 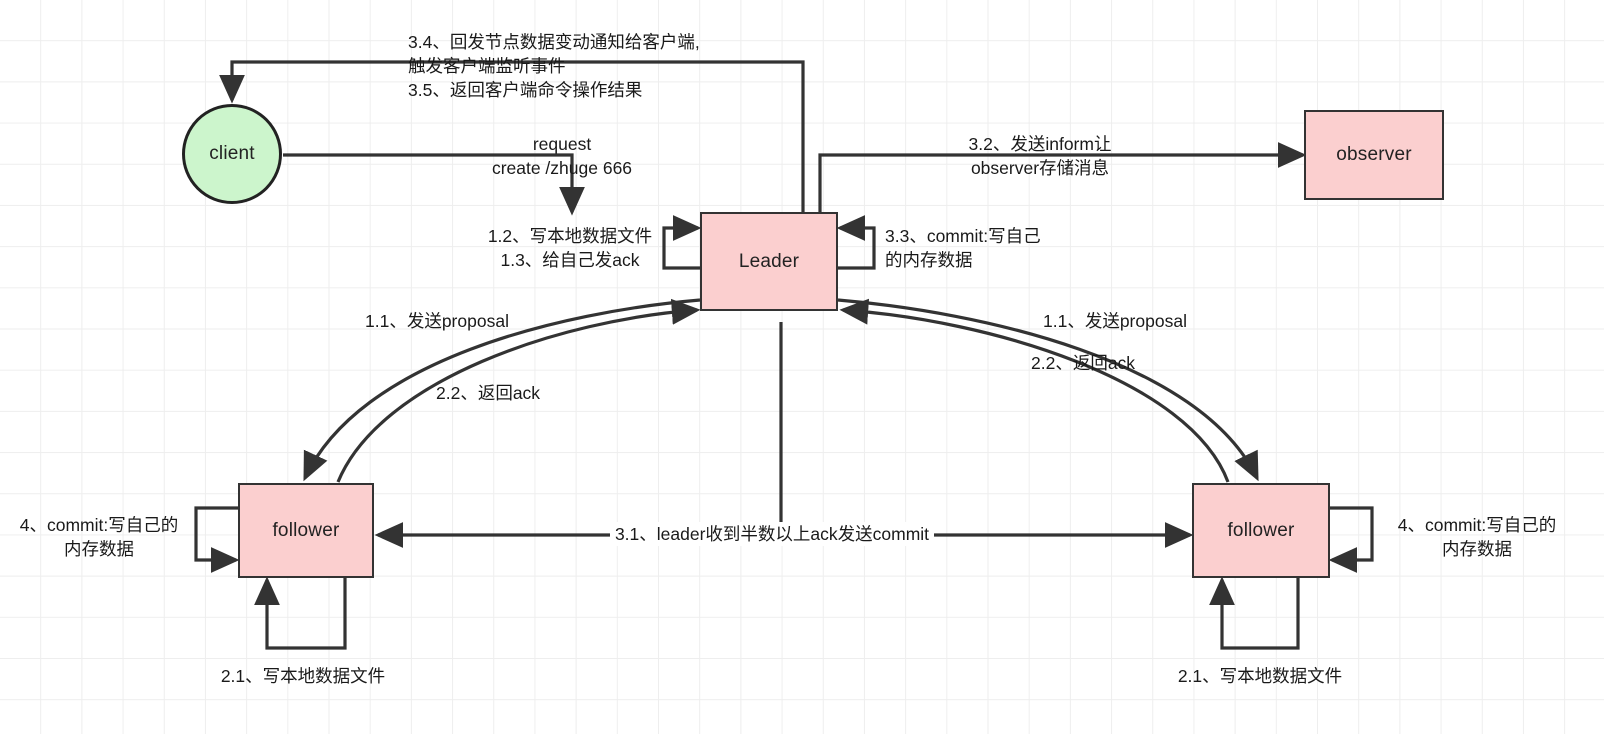 I want to click on edge-label-leader-commit: 3.3、commit:写自己 的内存数据, so click(x=963, y=248).